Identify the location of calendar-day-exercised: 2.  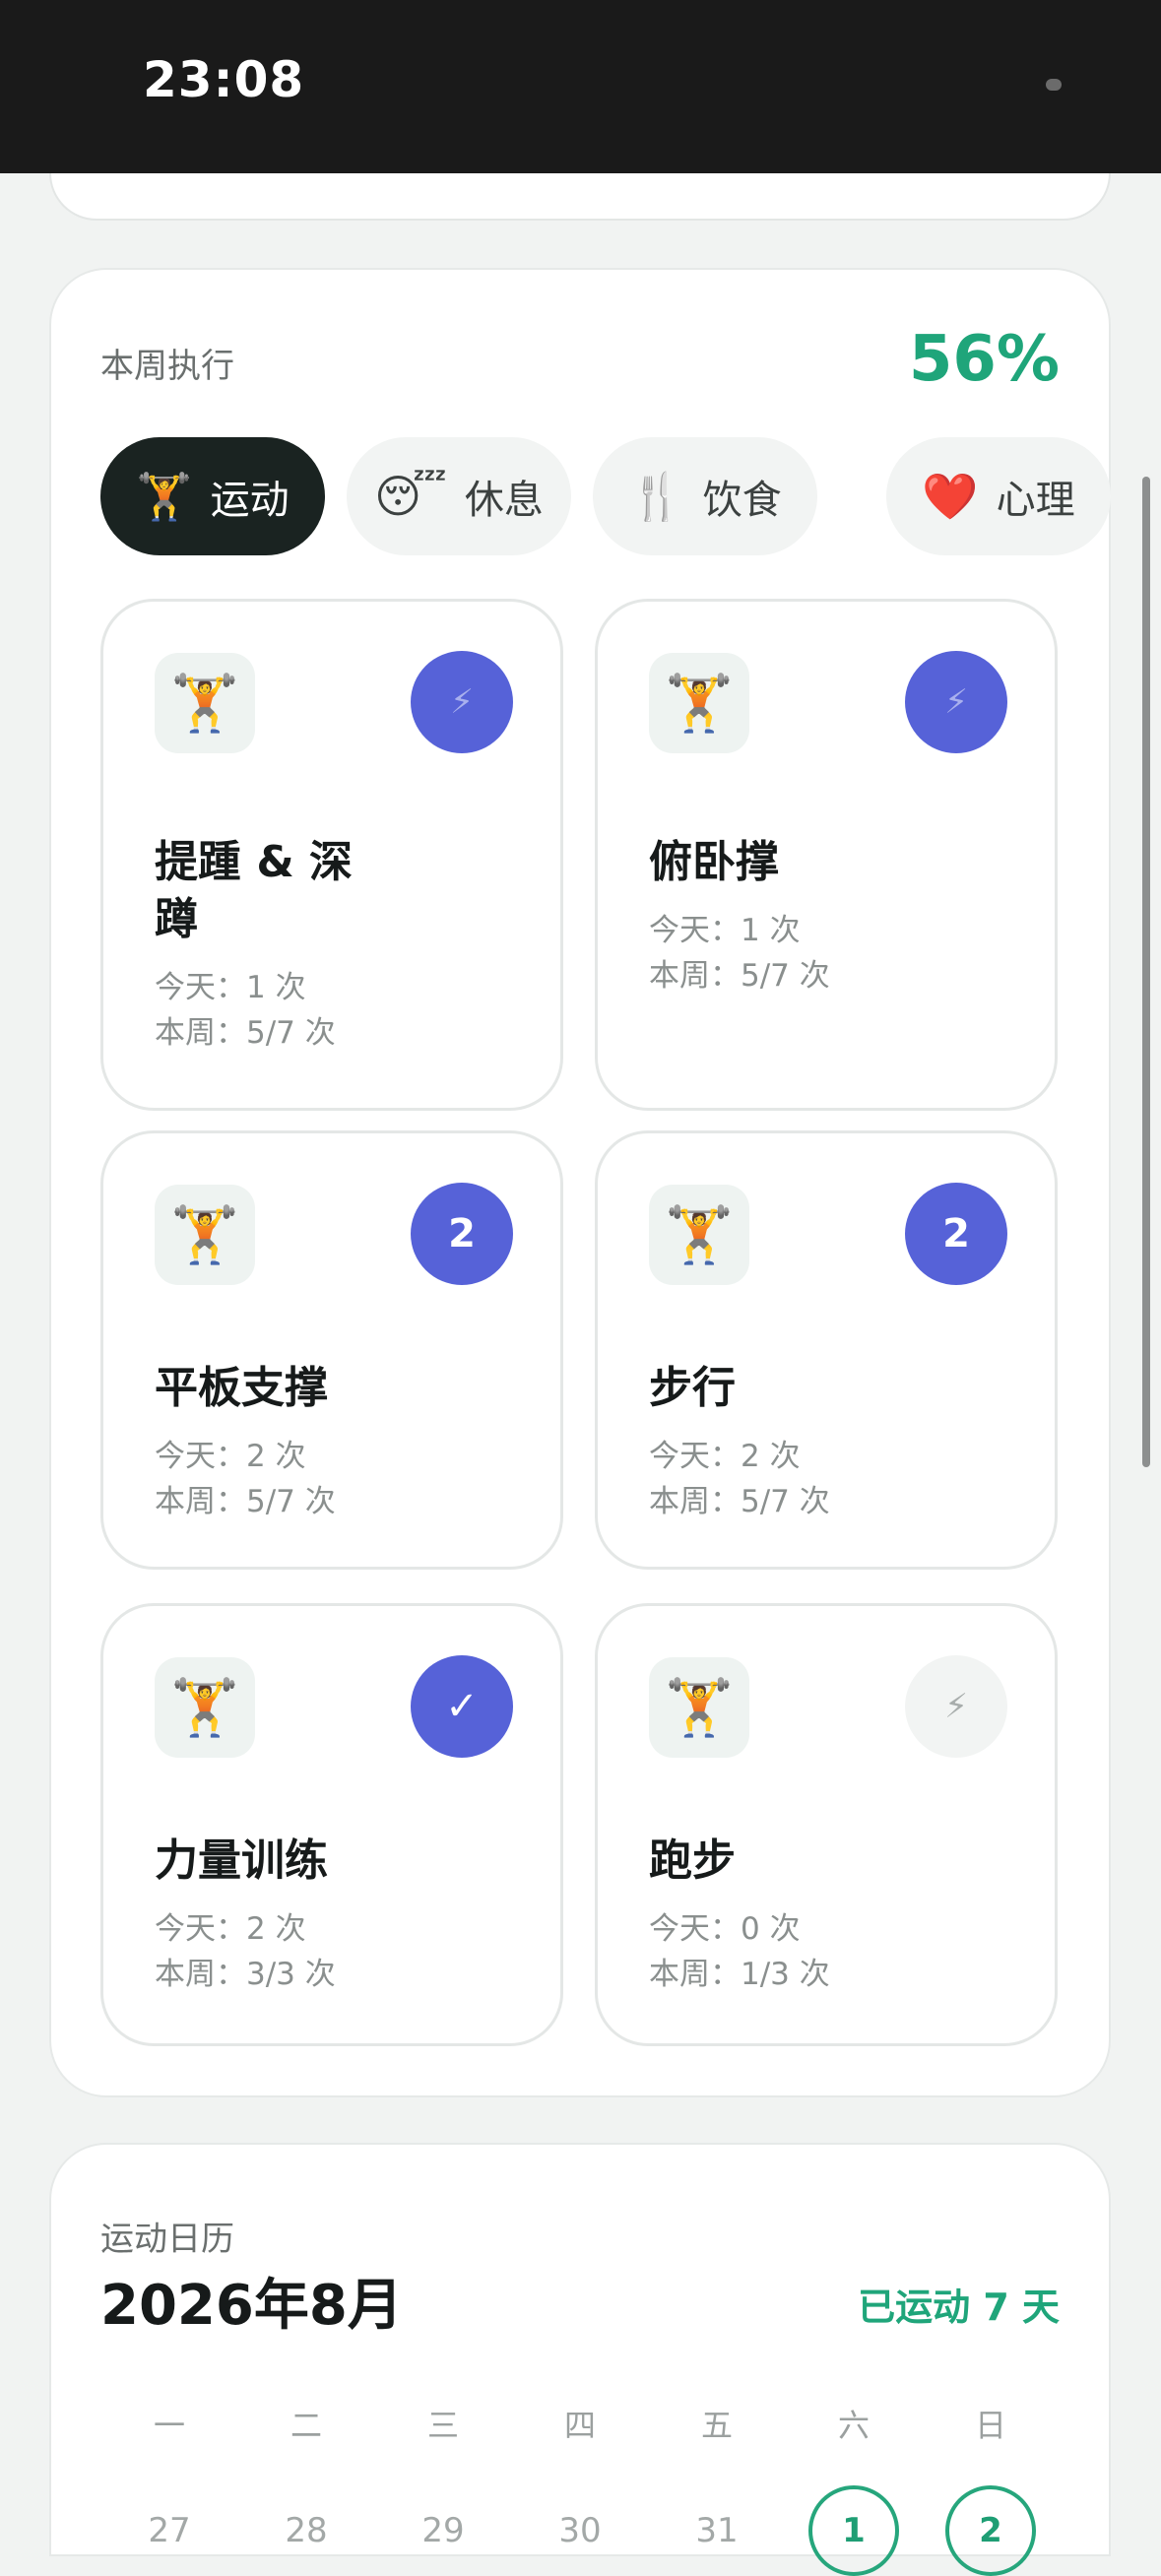
(990, 2530).